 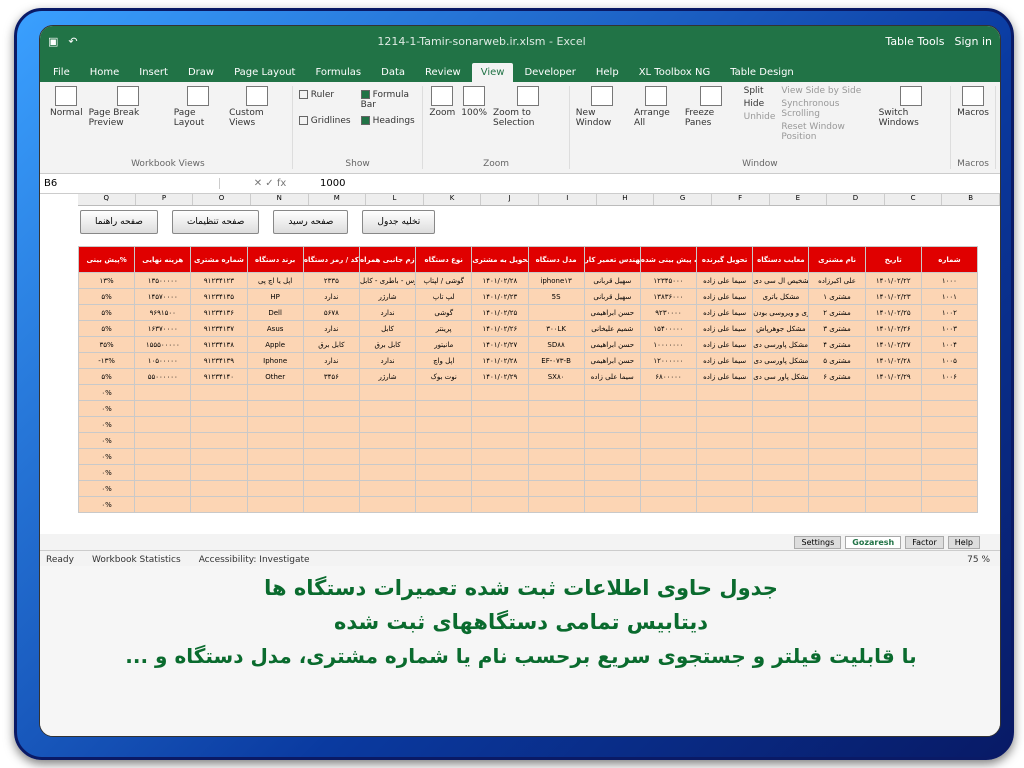 What do you see at coordinates (219, 360) in the screenshot?
I see `table-cell: ۹۱۲۳۴۱۳۹` at bounding box center [219, 360].